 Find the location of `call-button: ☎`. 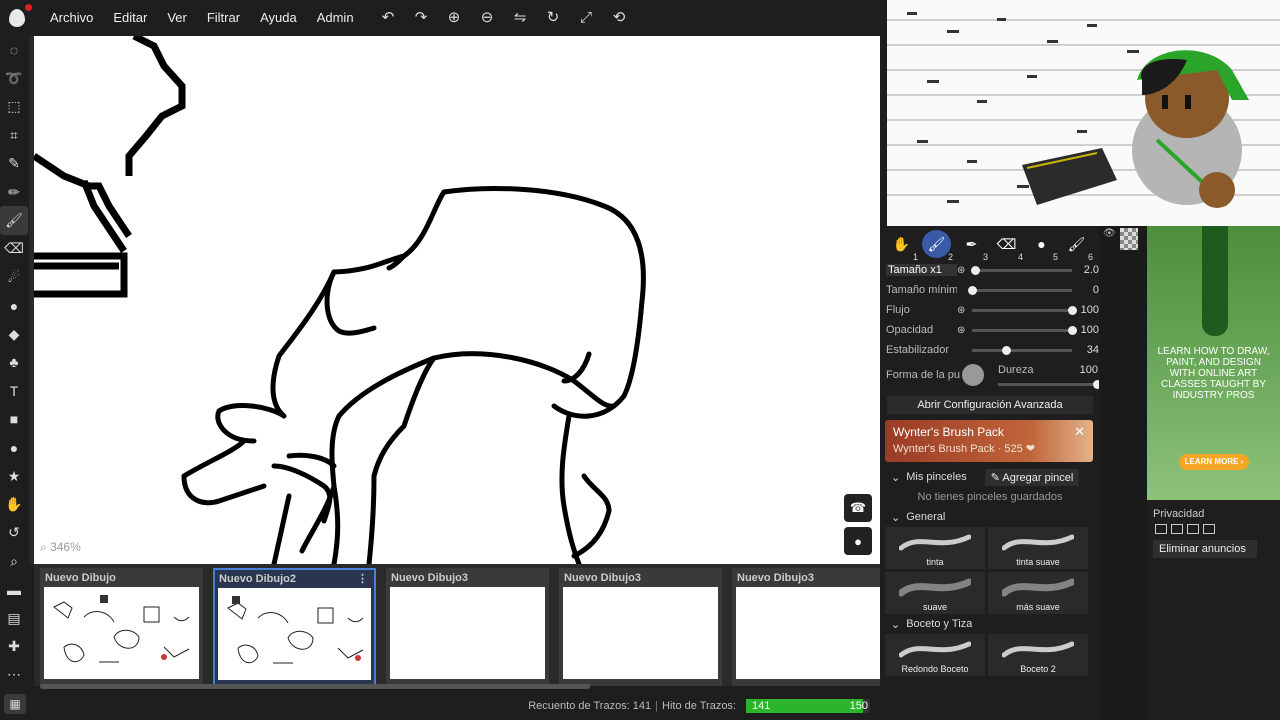

call-button: ☎ is located at coordinates (858, 508).